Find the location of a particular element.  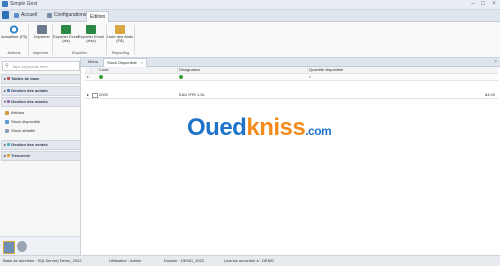

button-label: Liste des états (F8) is located at coordinates (120, 39).